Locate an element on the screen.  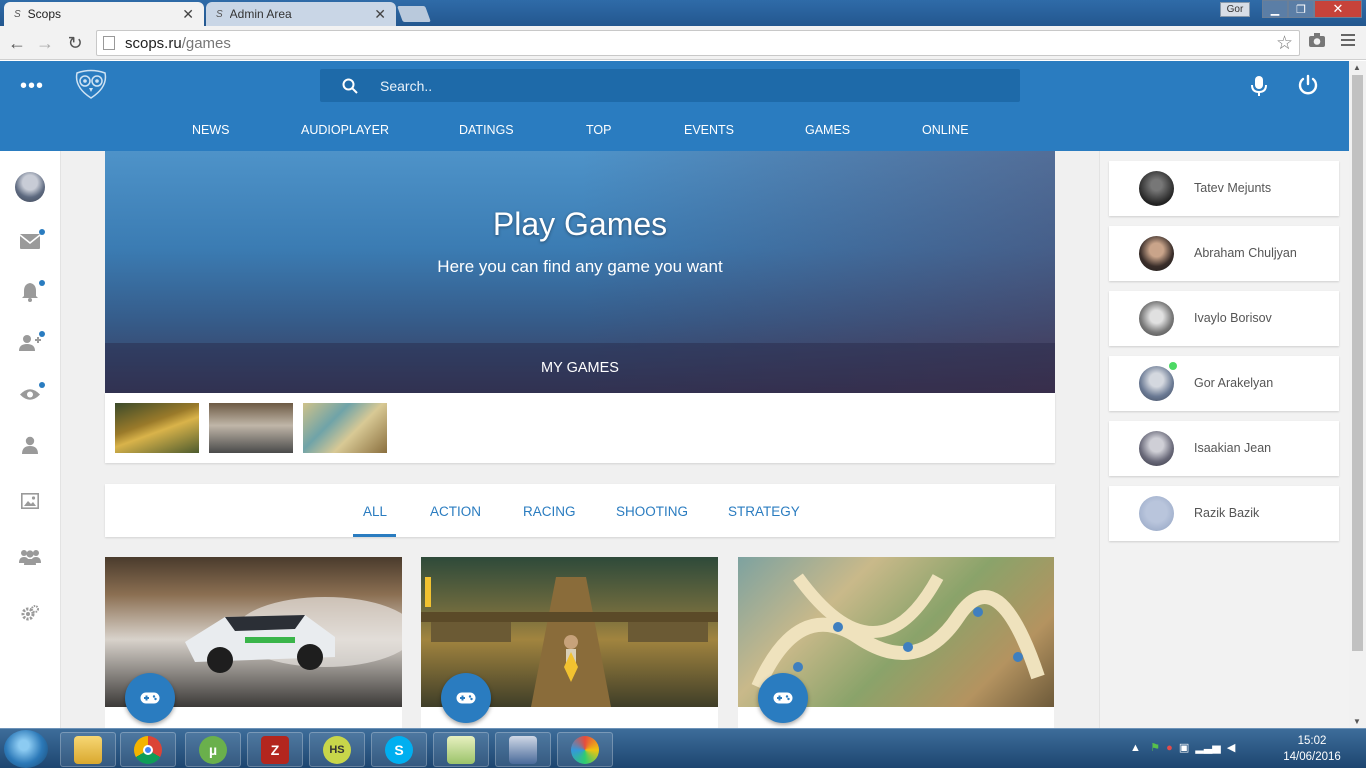
hotspot-shield-icon: HS is located at coordinates (337, 749).